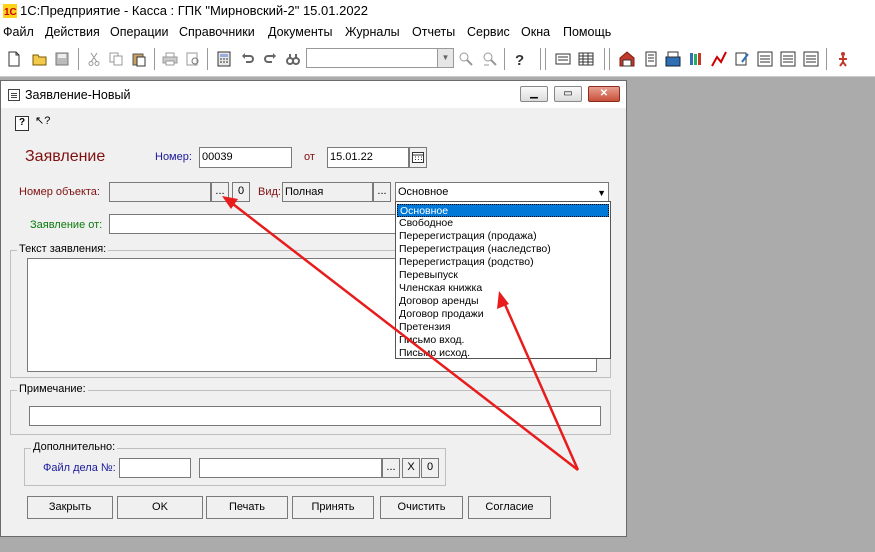  I want to click on restore-button: ▭, so click(568, 94).